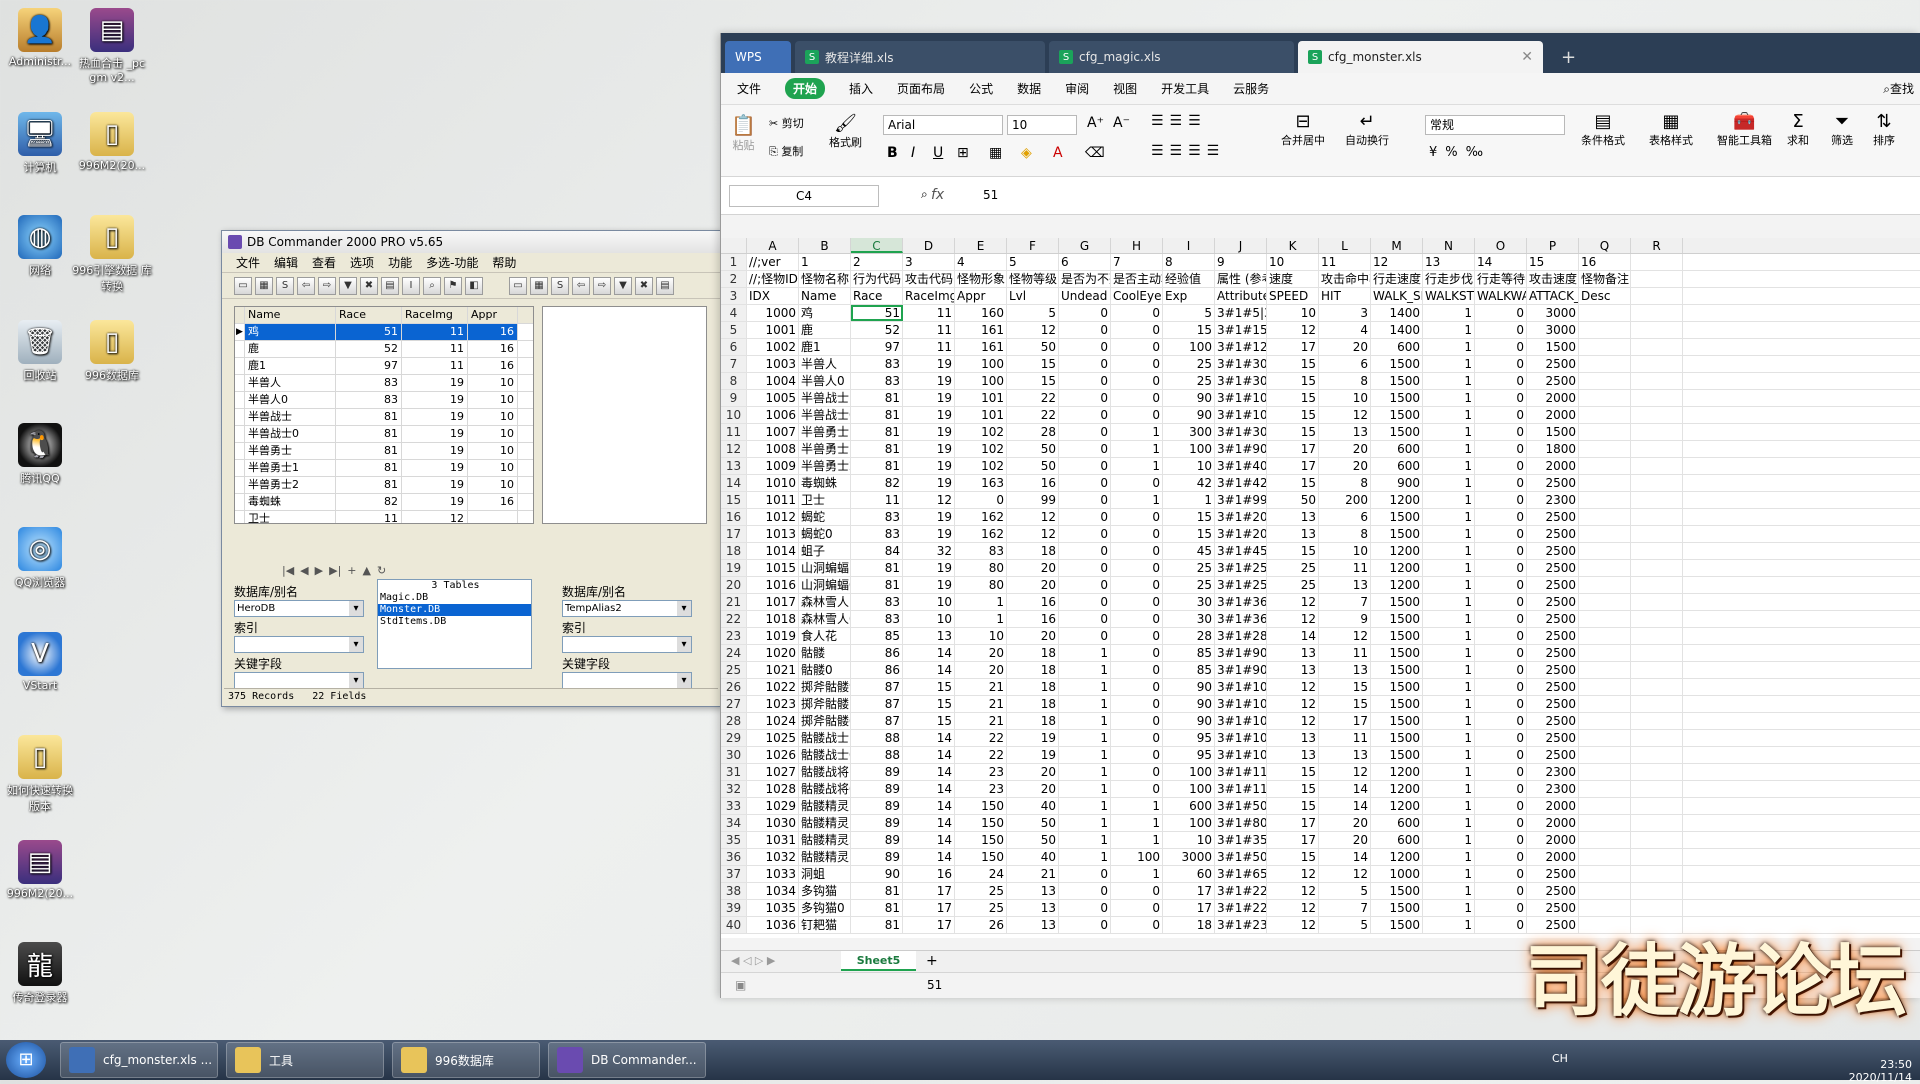  I want to click on sheet-cell: 13, so click(1293, 738).